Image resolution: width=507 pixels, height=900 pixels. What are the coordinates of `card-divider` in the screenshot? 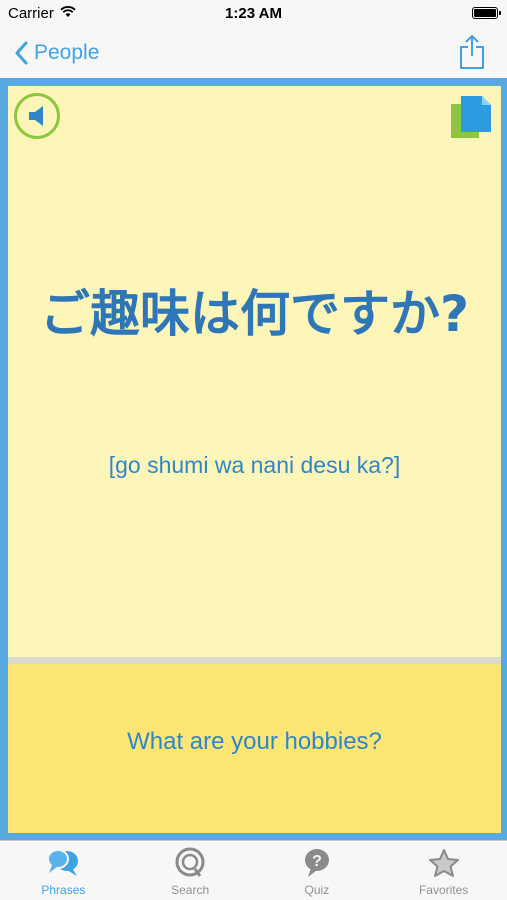 It's located at (254, 660).